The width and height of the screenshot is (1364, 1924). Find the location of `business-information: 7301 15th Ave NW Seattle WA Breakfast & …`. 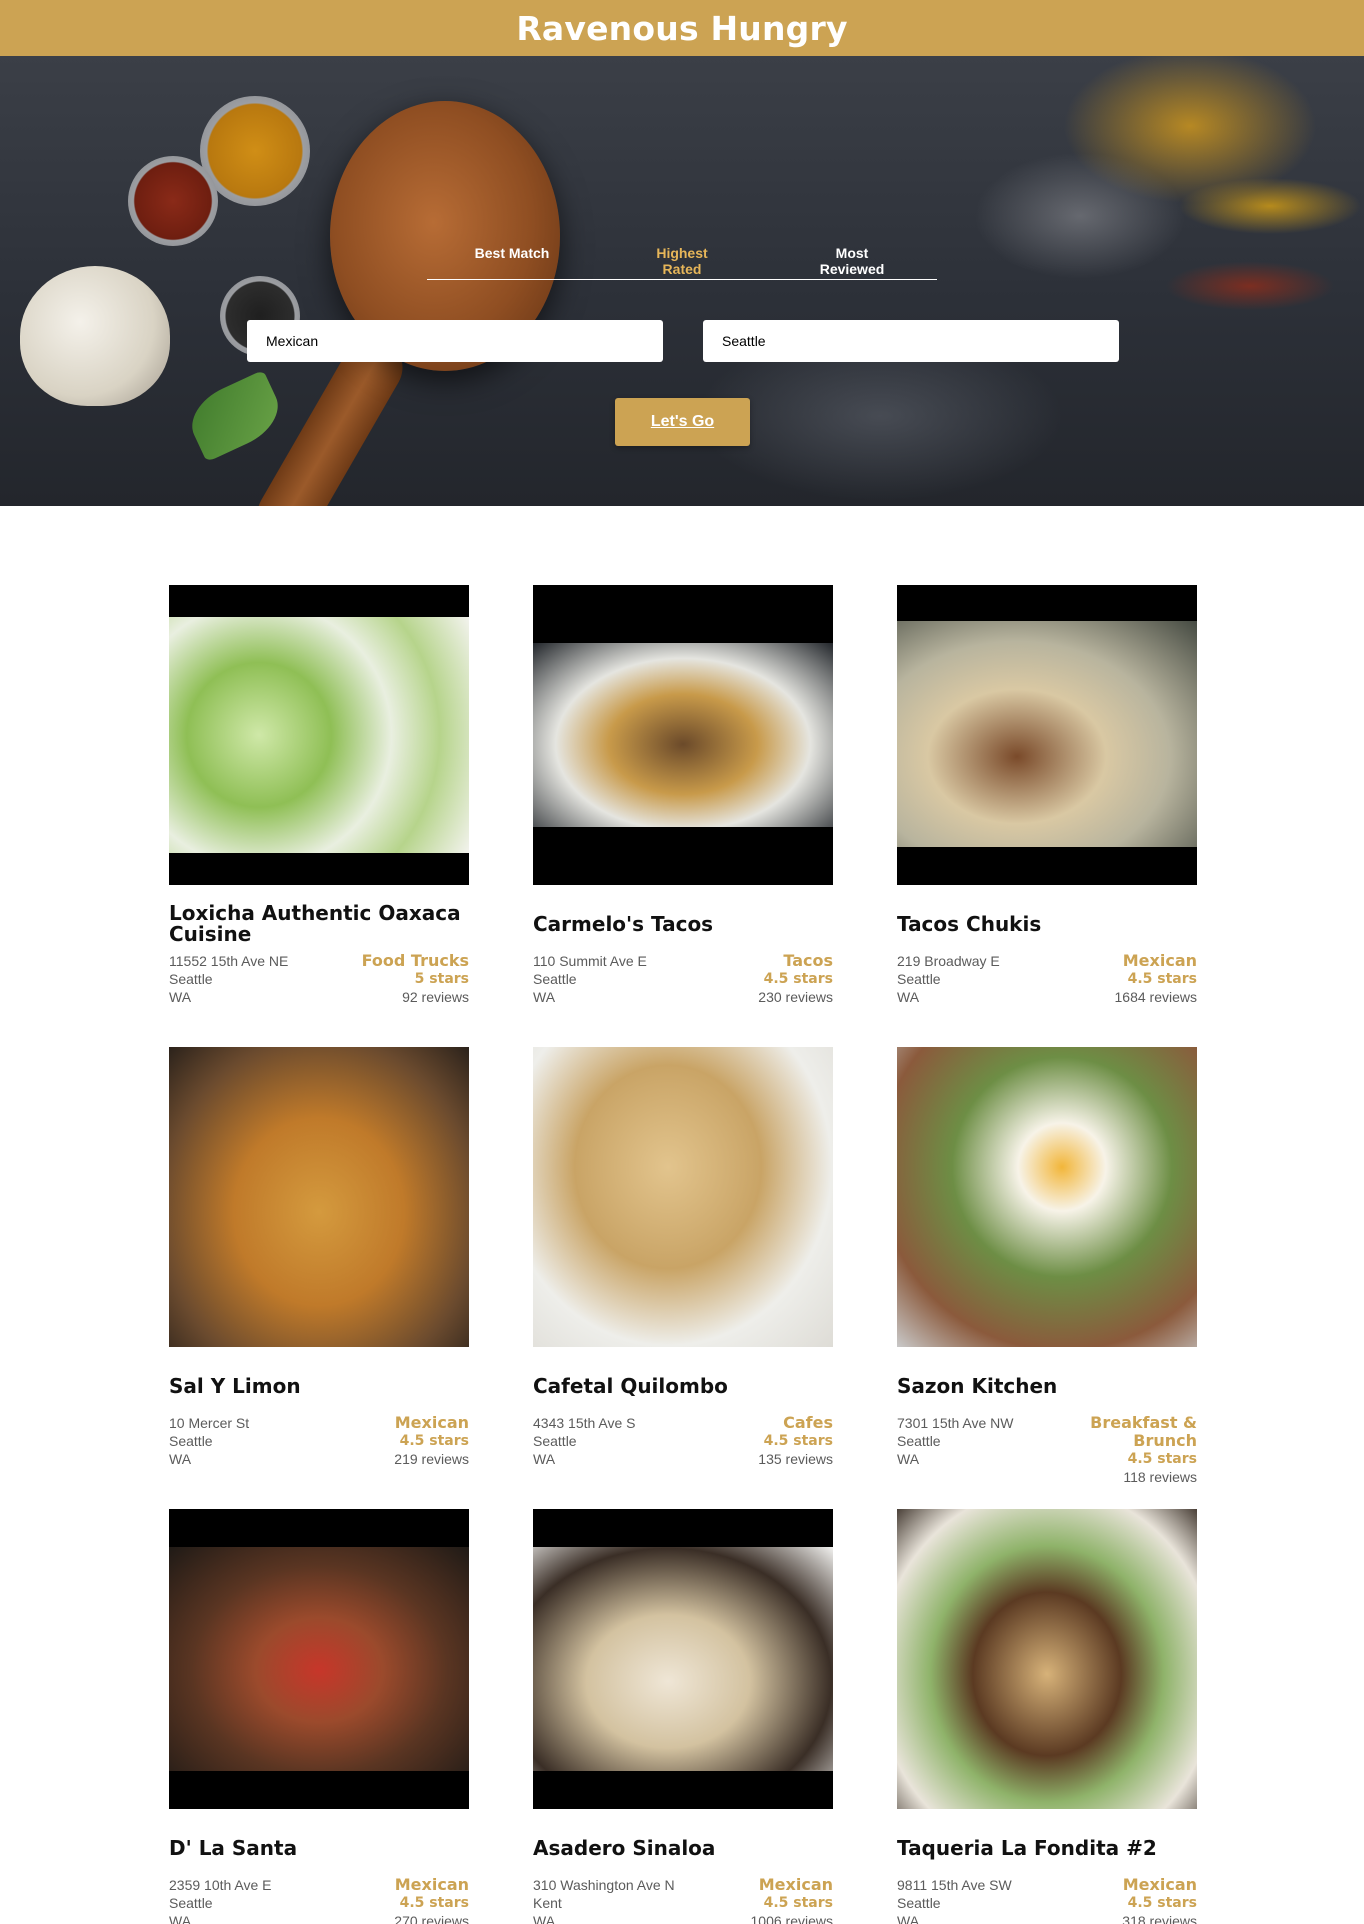

business-information: 7301 15th Ave NW Seattle WA Breakfast & … is located at coordinates (1047, 1450).